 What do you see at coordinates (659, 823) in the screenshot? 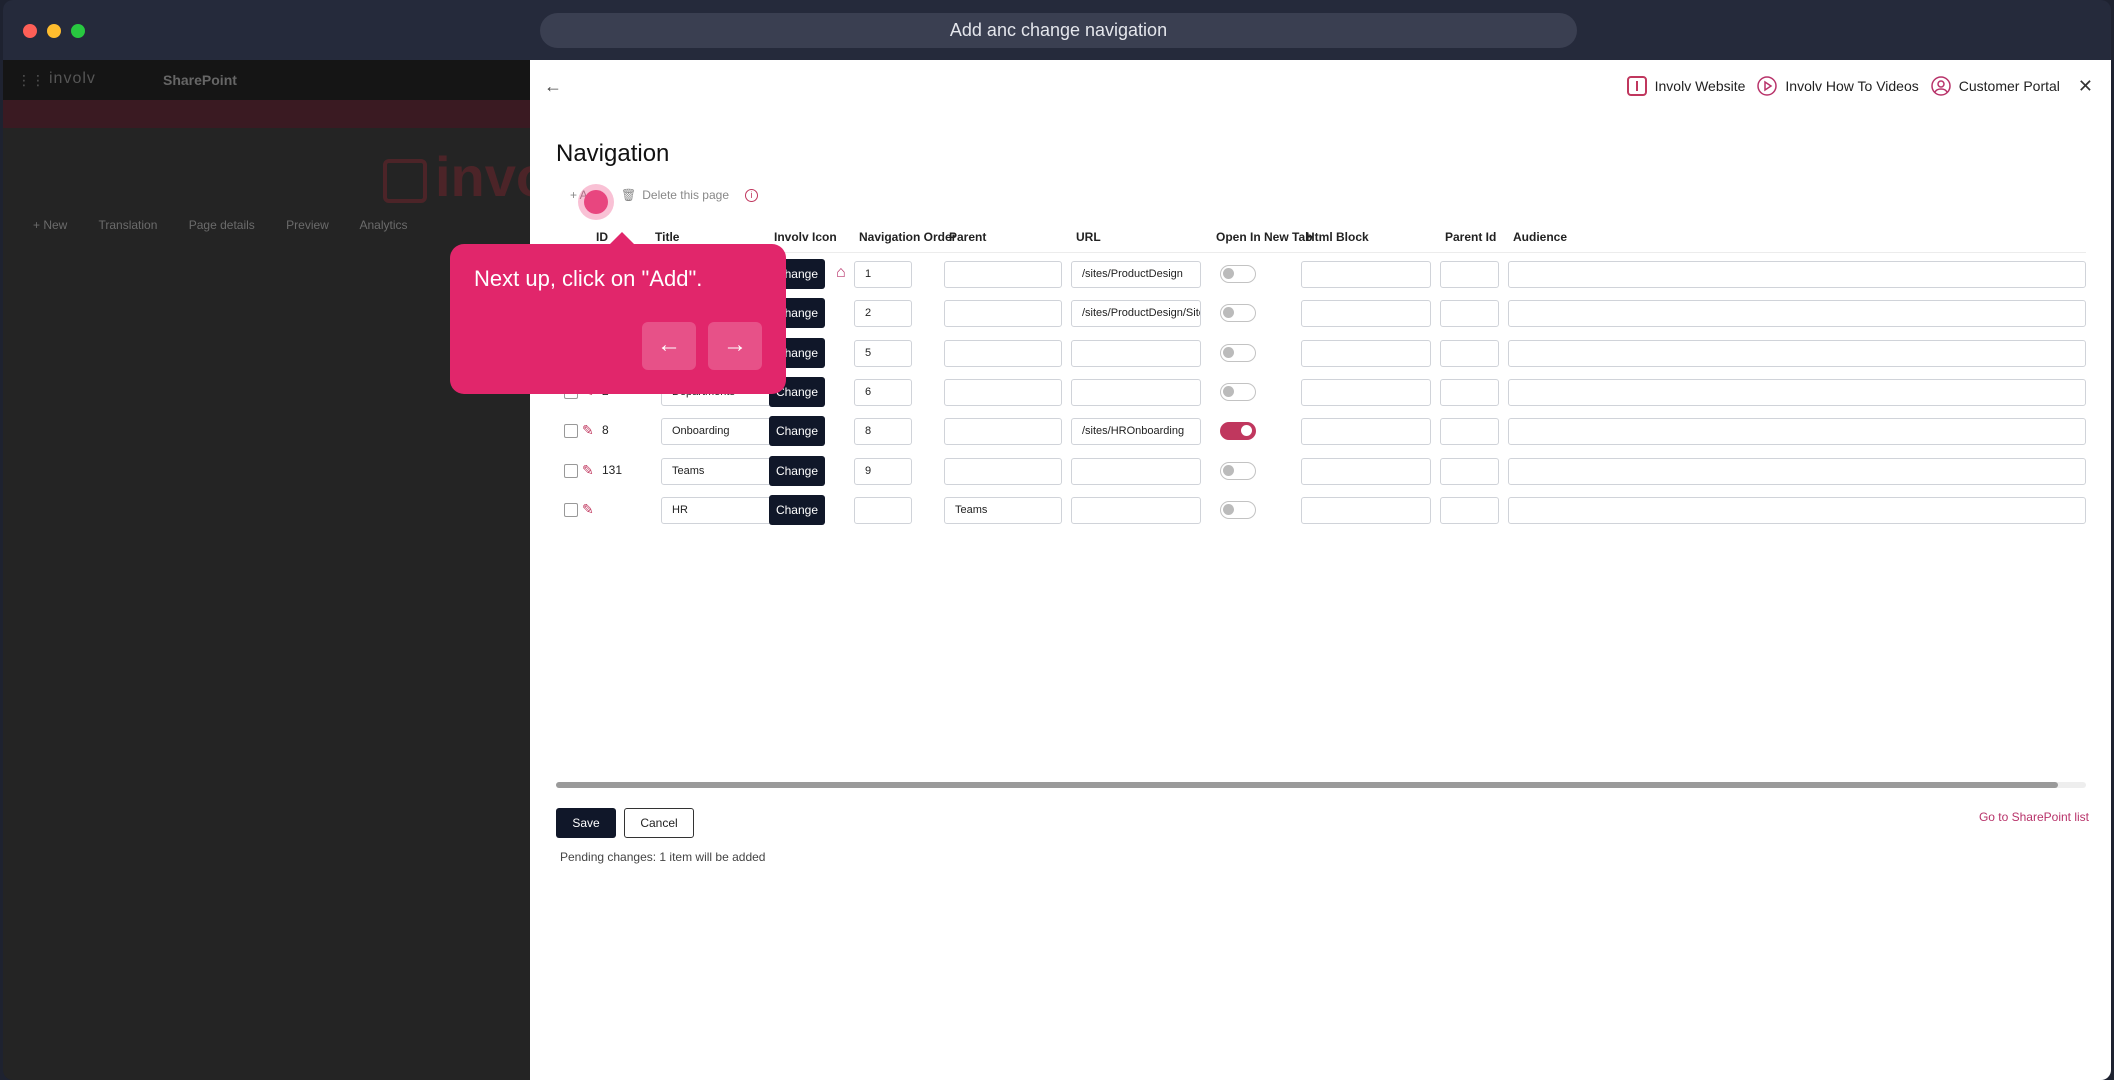
I see `cancel-button: Cancel` at bounding box center [659, 823].